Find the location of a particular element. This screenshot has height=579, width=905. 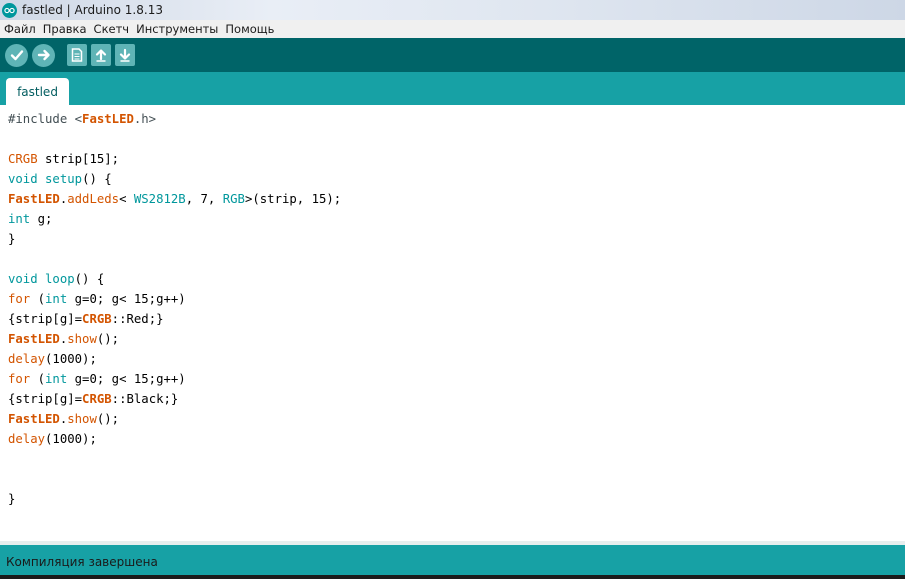

code-line-16: FastLED.show(); is located at coordinates (64, 419).